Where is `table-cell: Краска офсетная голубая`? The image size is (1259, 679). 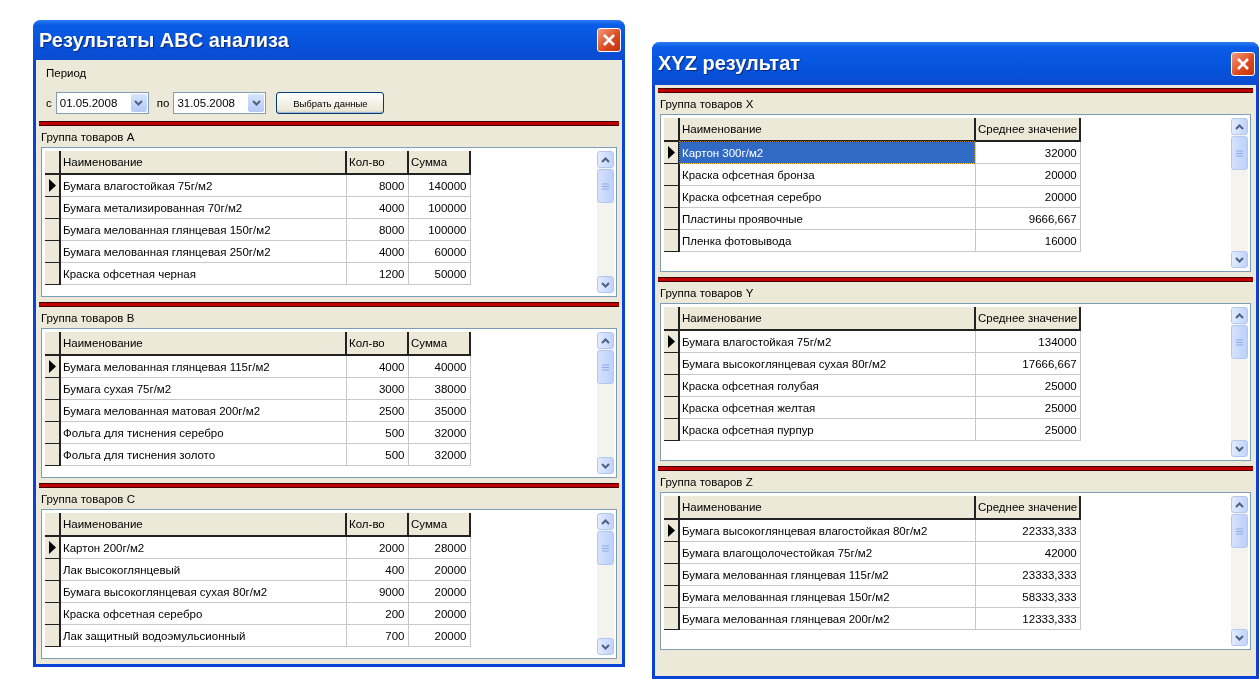
table-cell: Краска офсетная голубая is located at coordinates (827, 385).